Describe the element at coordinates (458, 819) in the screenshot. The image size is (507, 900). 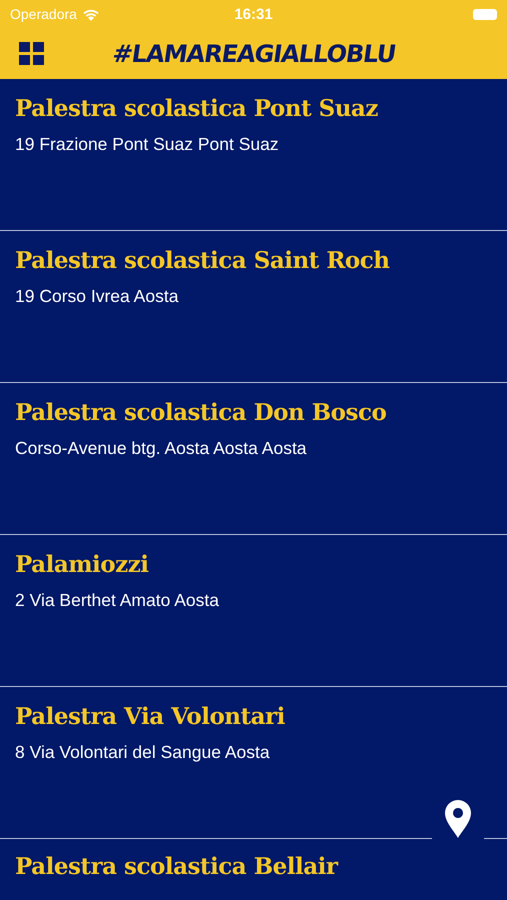
I see `location-pin-icon` at that location.